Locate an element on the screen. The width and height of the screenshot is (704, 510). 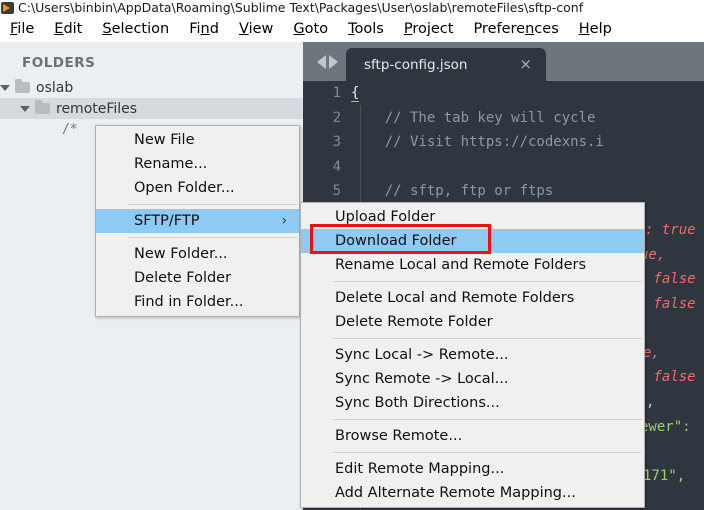
folder-item-label: oslab is located at coordinates (55, 87).